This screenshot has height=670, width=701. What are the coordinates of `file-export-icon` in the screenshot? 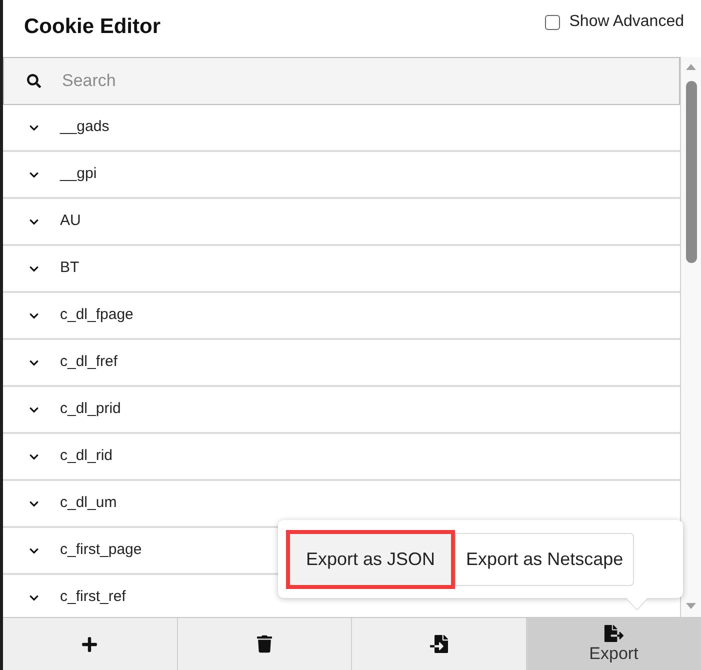 It's located at (614, 633).